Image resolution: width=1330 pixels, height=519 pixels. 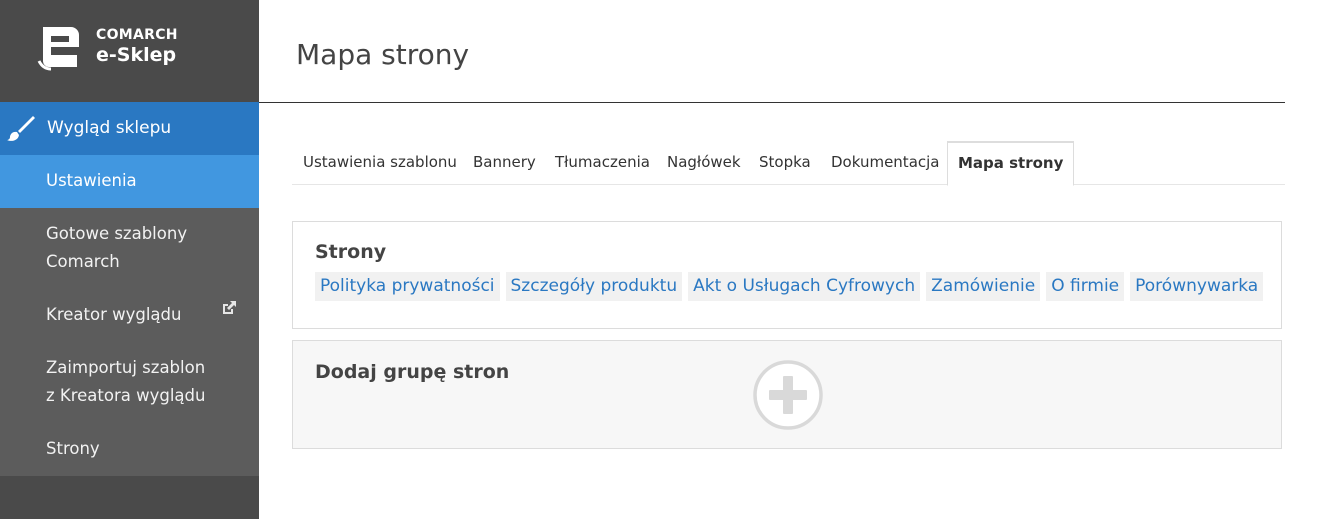 I want to click on brand-line-2: e-Sklep, so click(x=136, y=55).